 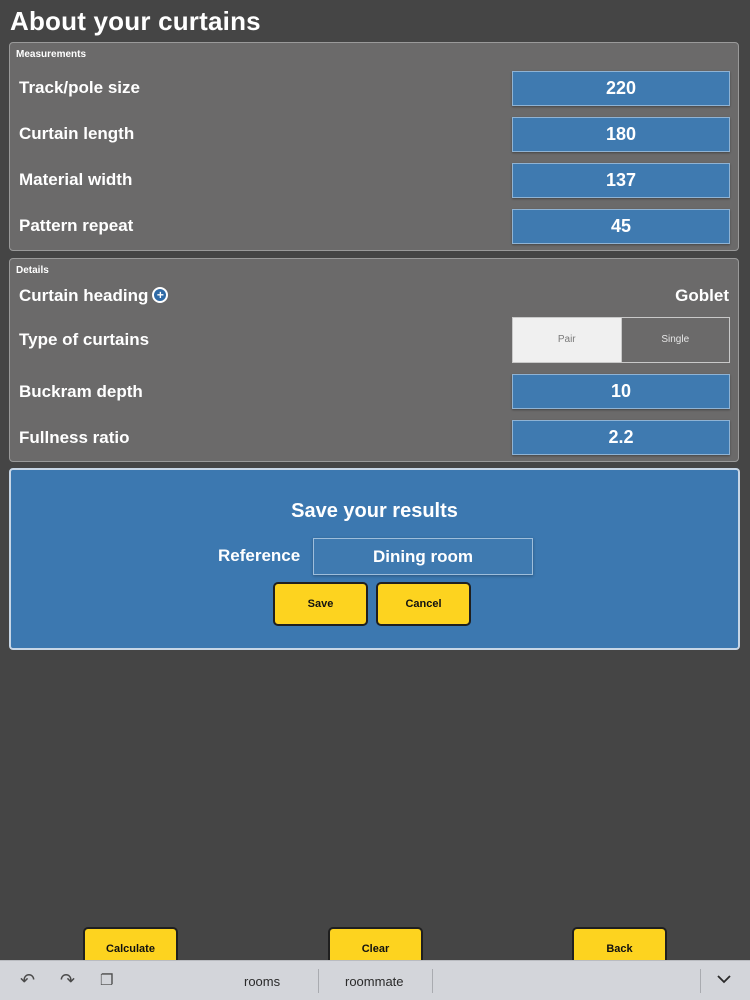 I want to click on segment-pair: Pair, so click(x=567, y=340).